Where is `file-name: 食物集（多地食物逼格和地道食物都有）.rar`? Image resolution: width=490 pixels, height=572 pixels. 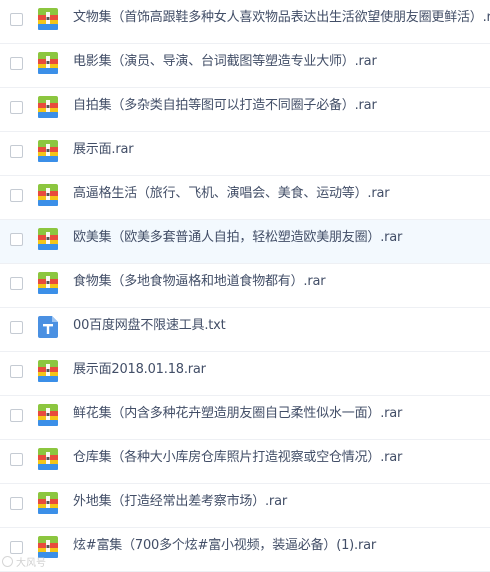
file-name: 食物集（多地食物逼格和地道食物都有）.rar is located at coordinates (199, 282).